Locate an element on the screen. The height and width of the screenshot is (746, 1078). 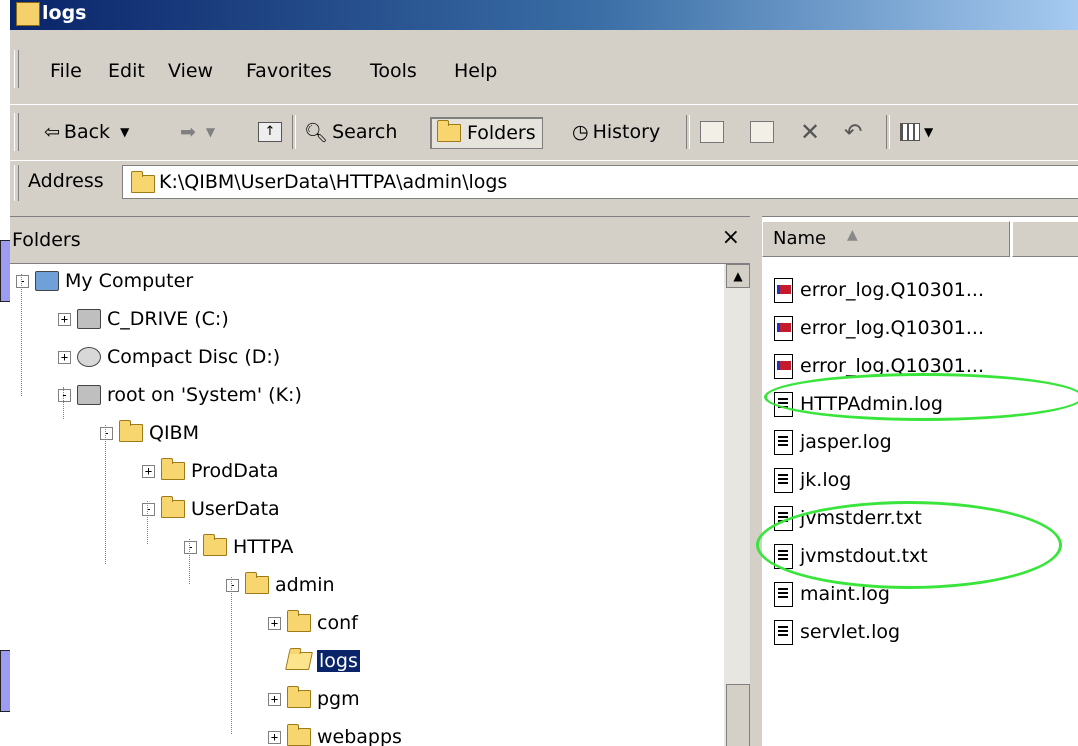
file-item: jasper.log is located at coordinates (833, 442).